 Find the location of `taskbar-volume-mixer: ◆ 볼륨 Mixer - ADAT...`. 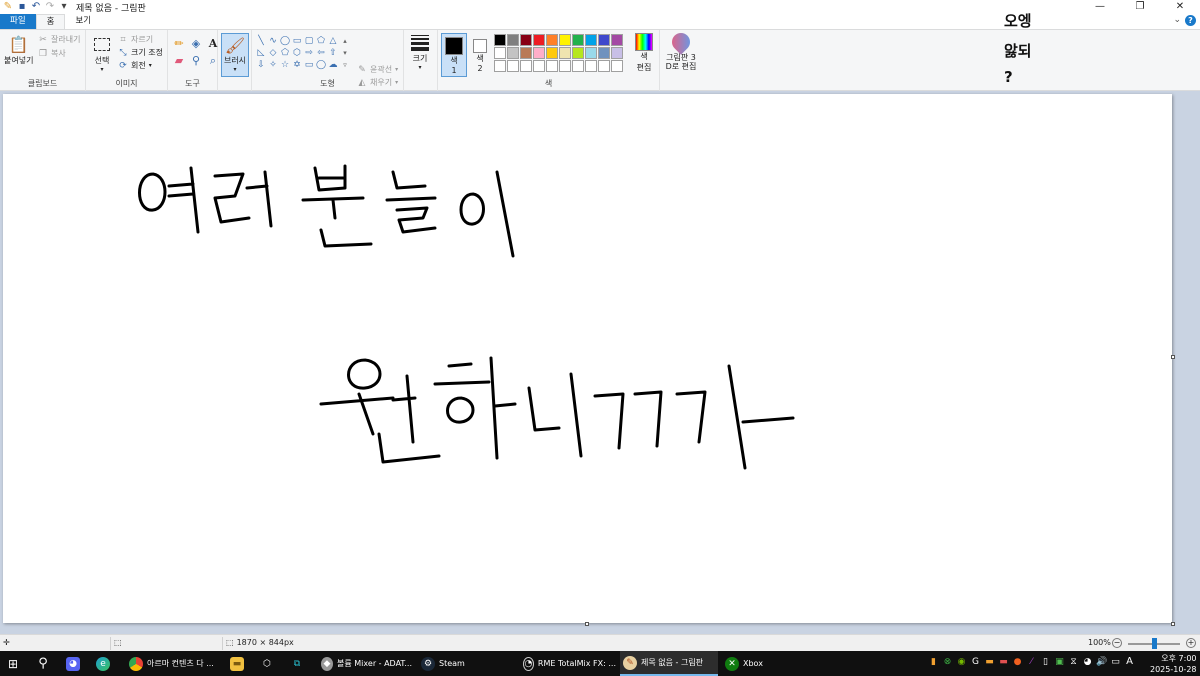

taskbar-volume-mixer: ◆ 볼륨 Mixer - ADAT... is located at coordinates (365, 663).